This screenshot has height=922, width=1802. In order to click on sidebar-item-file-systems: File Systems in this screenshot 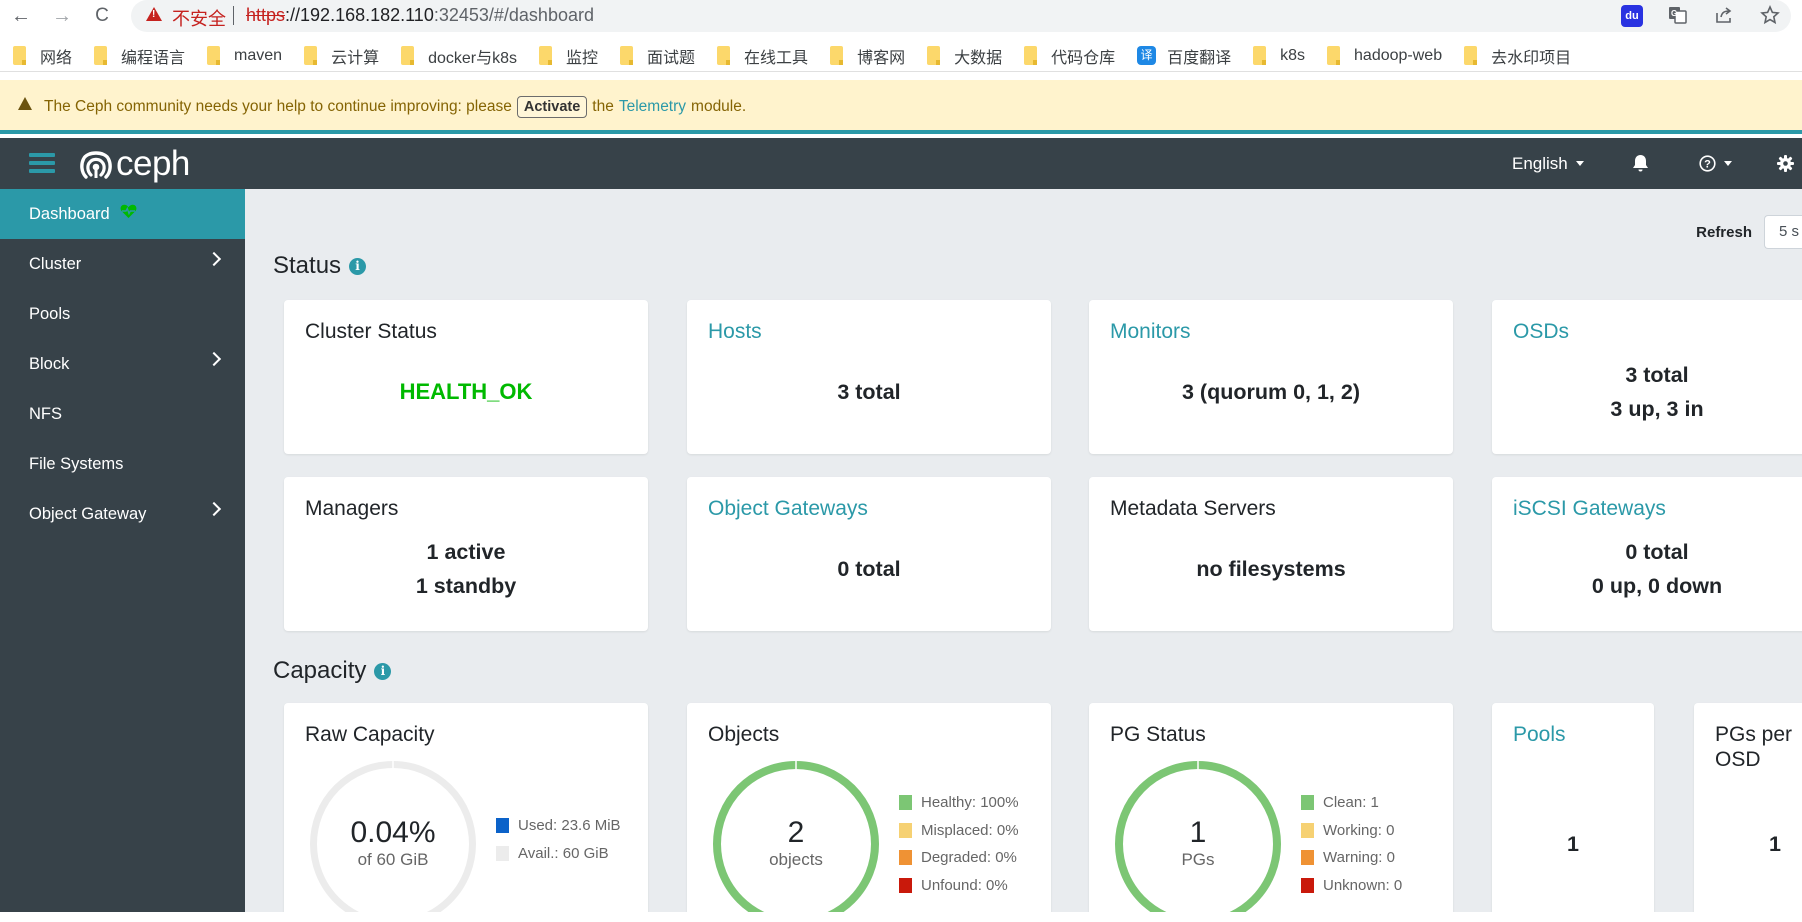, I will do `click(122, 464)`.